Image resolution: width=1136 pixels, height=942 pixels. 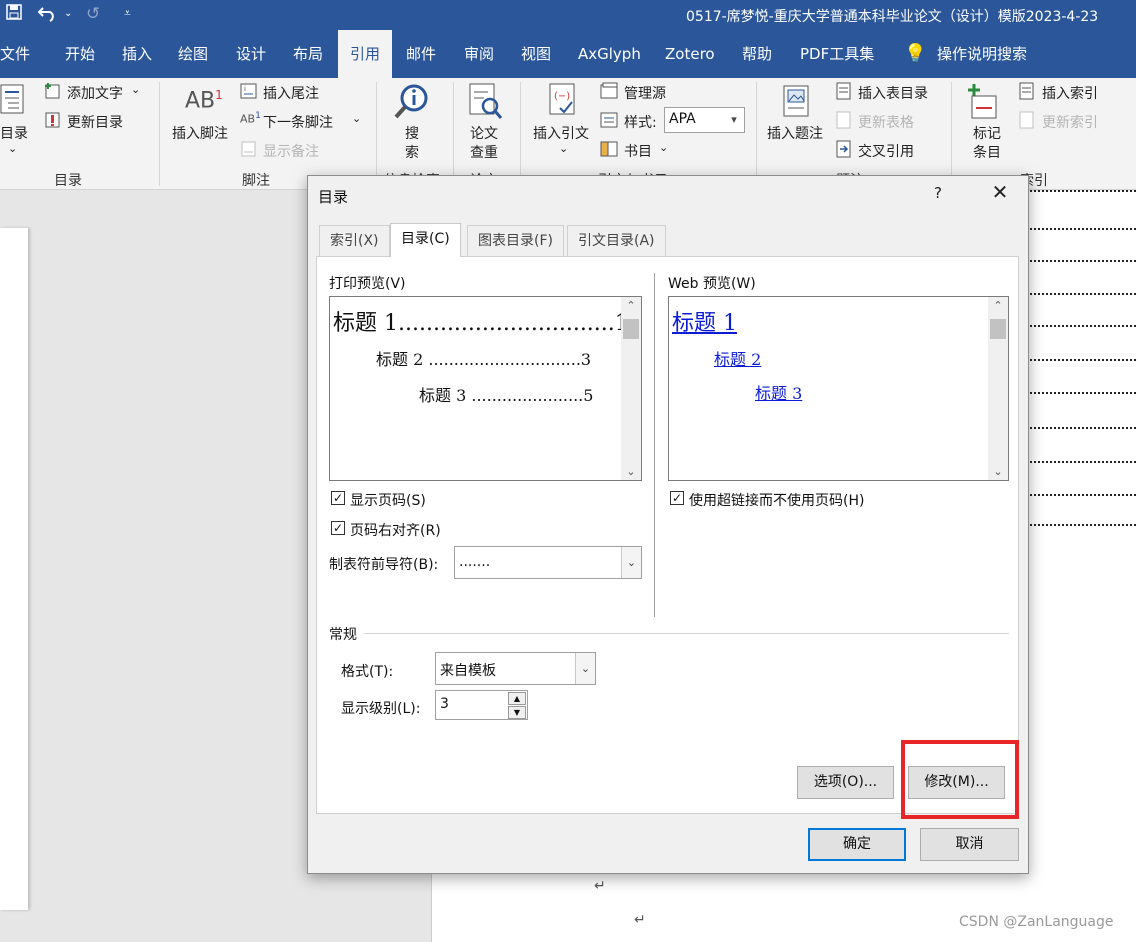 What do you see at coordinates (616, 240) in the screenshot?
I see `tab-table-of-authorities: 引文目录(A)` at bounding box center [616, 240].